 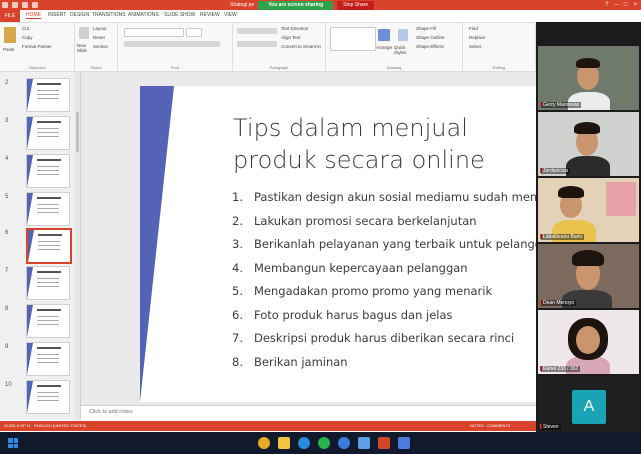 I want to click on slide-thumbnail-pane: 2 3 4 5 6 7 8 9 10, so click(x=40, y=246).